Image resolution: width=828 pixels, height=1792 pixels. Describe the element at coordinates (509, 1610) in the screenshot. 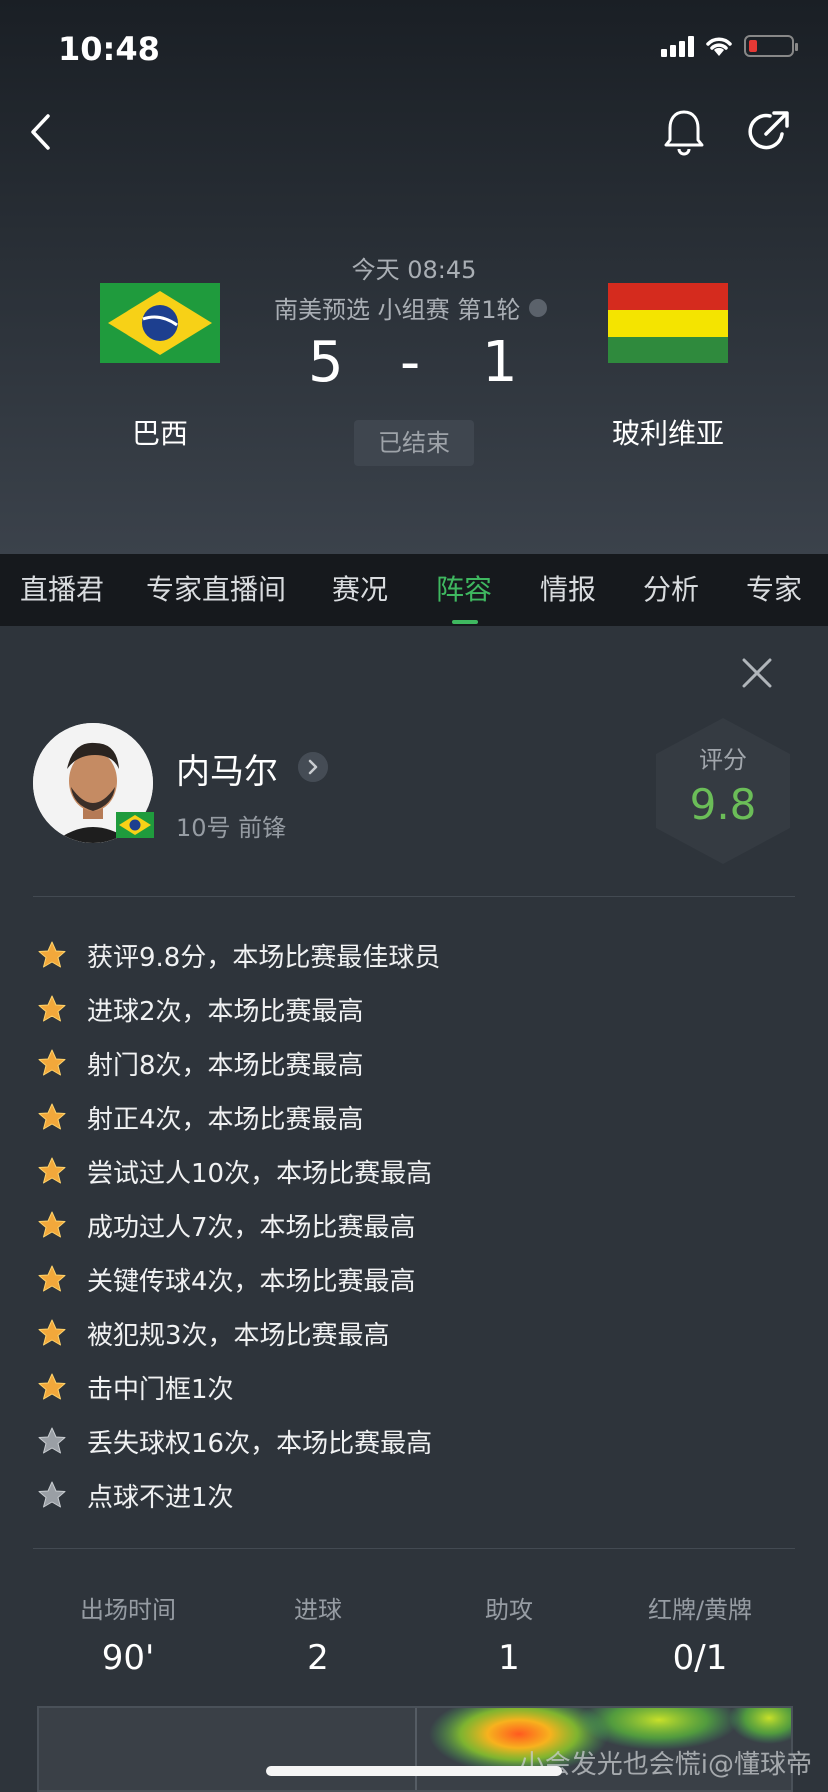

I see `stat-label: 助攻` at that location.